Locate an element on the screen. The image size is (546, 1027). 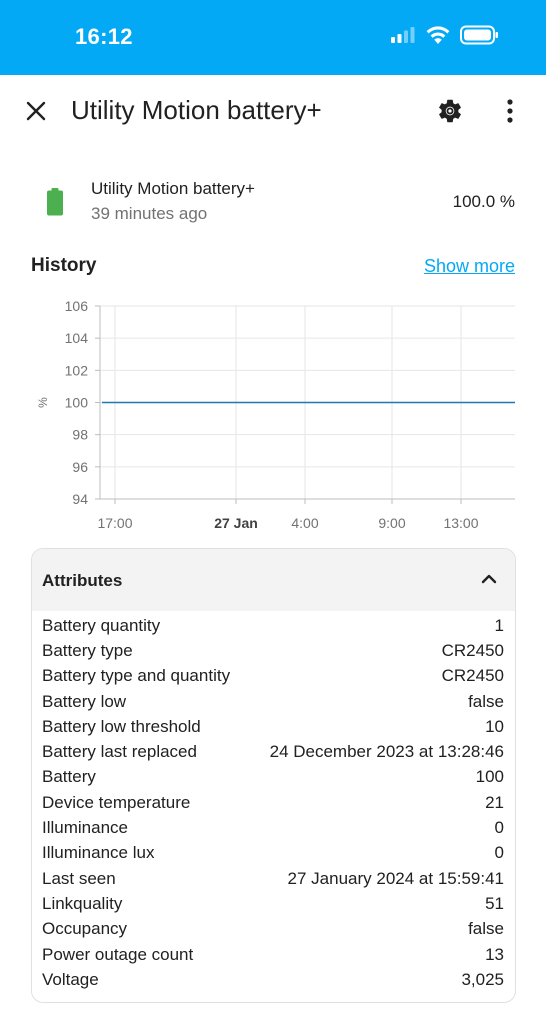
attribute-row-battery-low: Battery low false is located at coordinates (273, 701).